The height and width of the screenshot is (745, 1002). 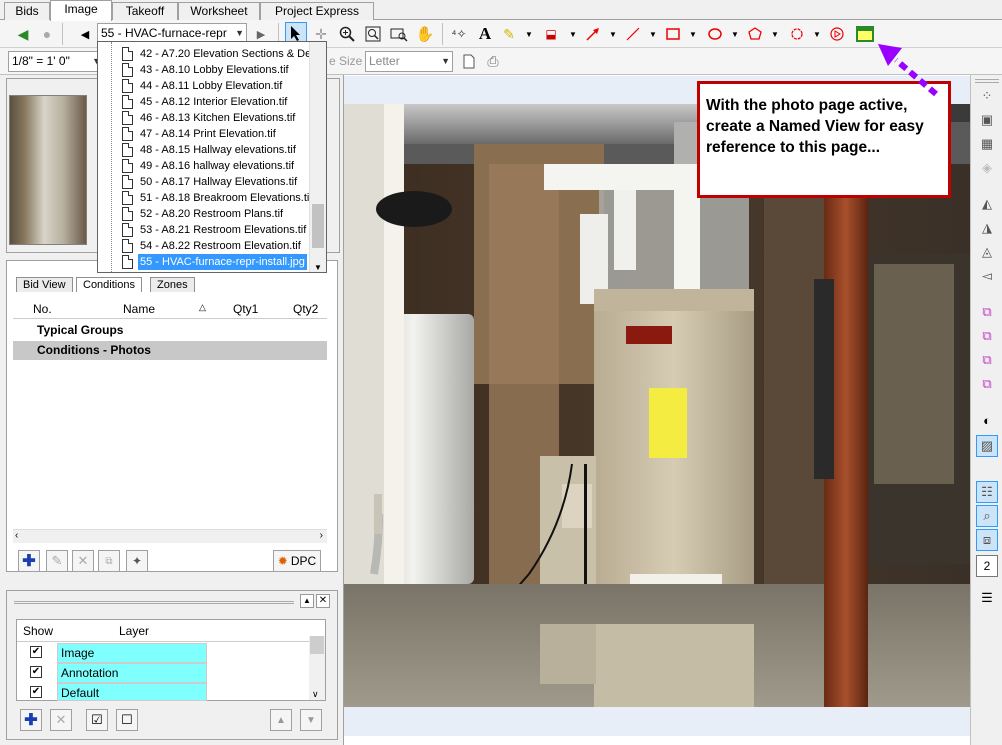 I want to click on col-qty1: Qty1, so click(x=245, y=309).